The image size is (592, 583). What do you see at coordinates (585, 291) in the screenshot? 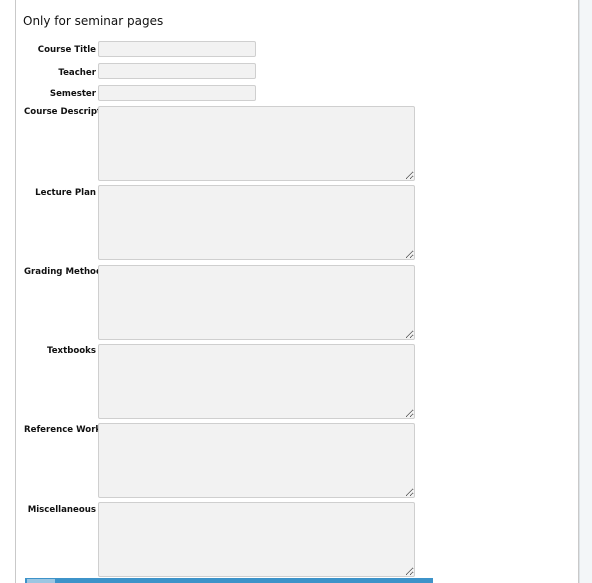
I see `scrollbar-track` at bounding box center [585, 291].